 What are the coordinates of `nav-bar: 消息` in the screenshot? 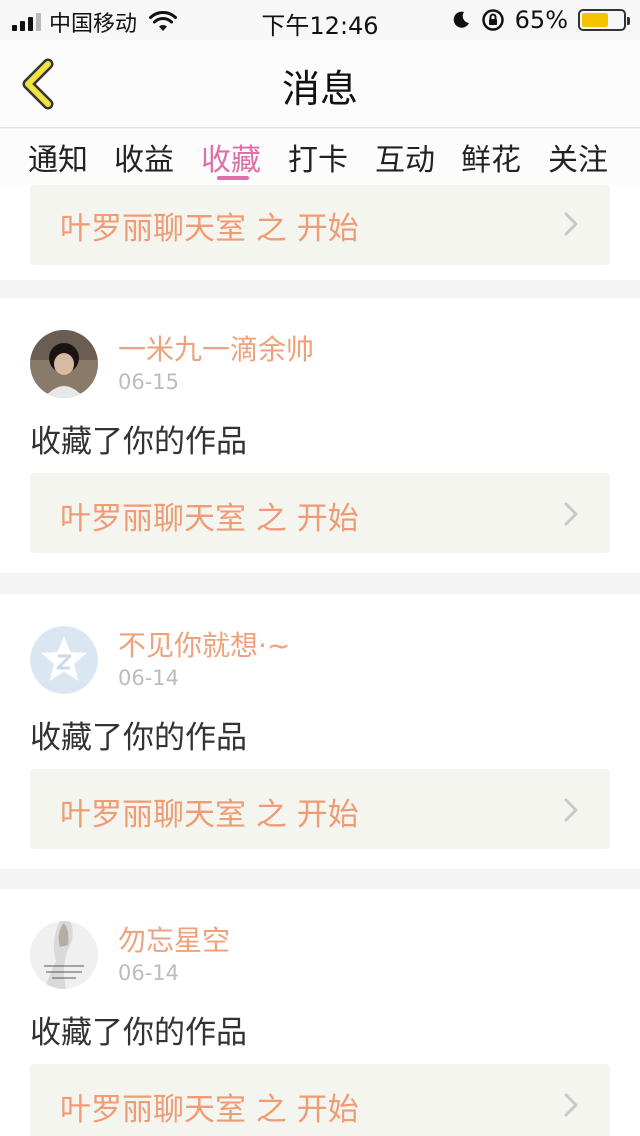 It's located at (320, 84).